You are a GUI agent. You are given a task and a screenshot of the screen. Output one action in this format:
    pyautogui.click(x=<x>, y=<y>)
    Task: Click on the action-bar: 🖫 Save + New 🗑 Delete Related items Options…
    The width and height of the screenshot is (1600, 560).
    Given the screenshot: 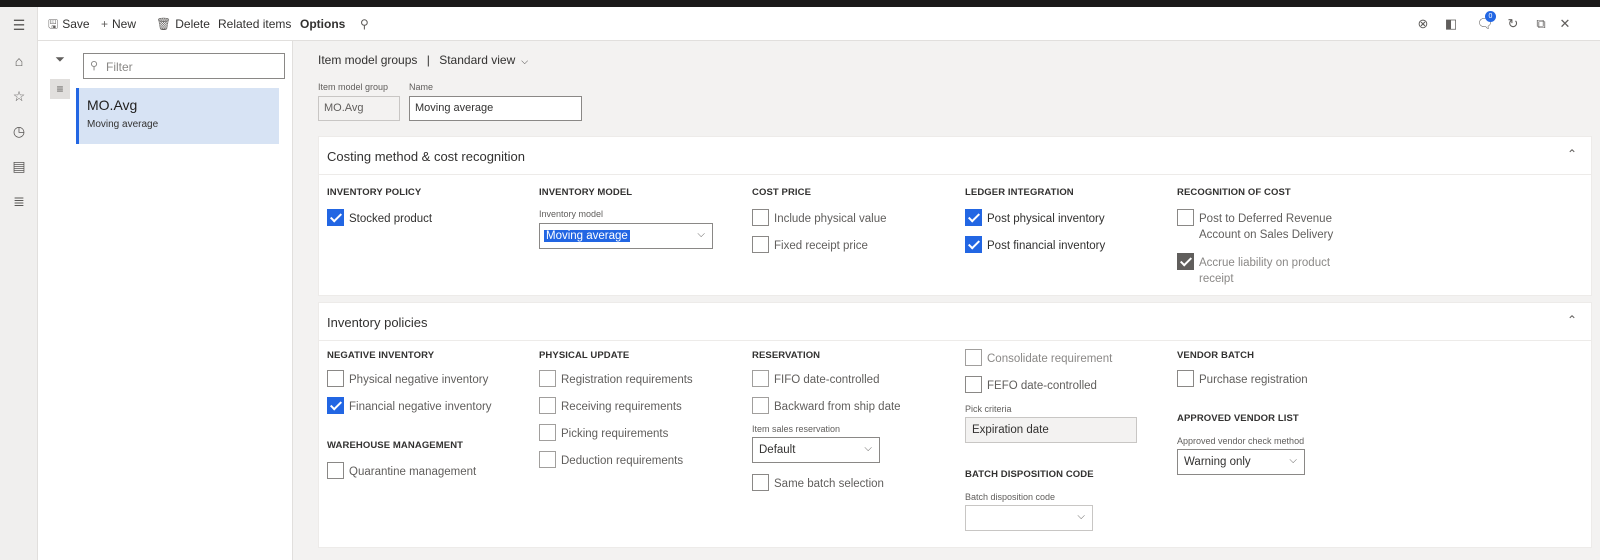 What is the action you would take?
    pyautogui.click(x=819, y=24)
    